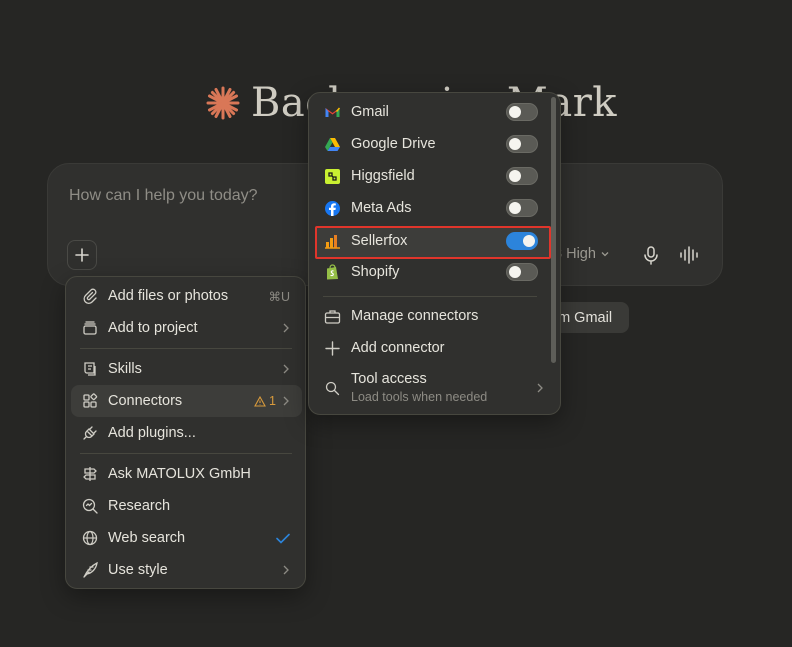 This screenshot has height=647, width=792. I want to click on menu-item-skills: Skills, so click(186, 369).